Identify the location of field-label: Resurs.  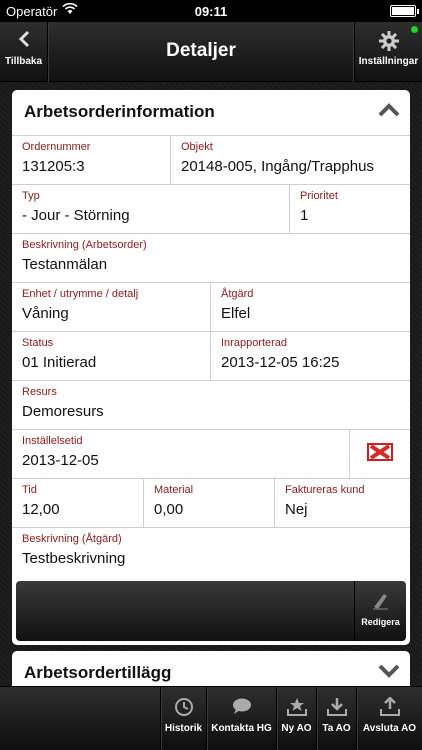
(39, 392).